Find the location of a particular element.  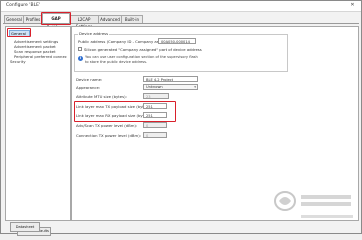

public-address-input: 00A050-000014 is located at coordinates (177, 41).